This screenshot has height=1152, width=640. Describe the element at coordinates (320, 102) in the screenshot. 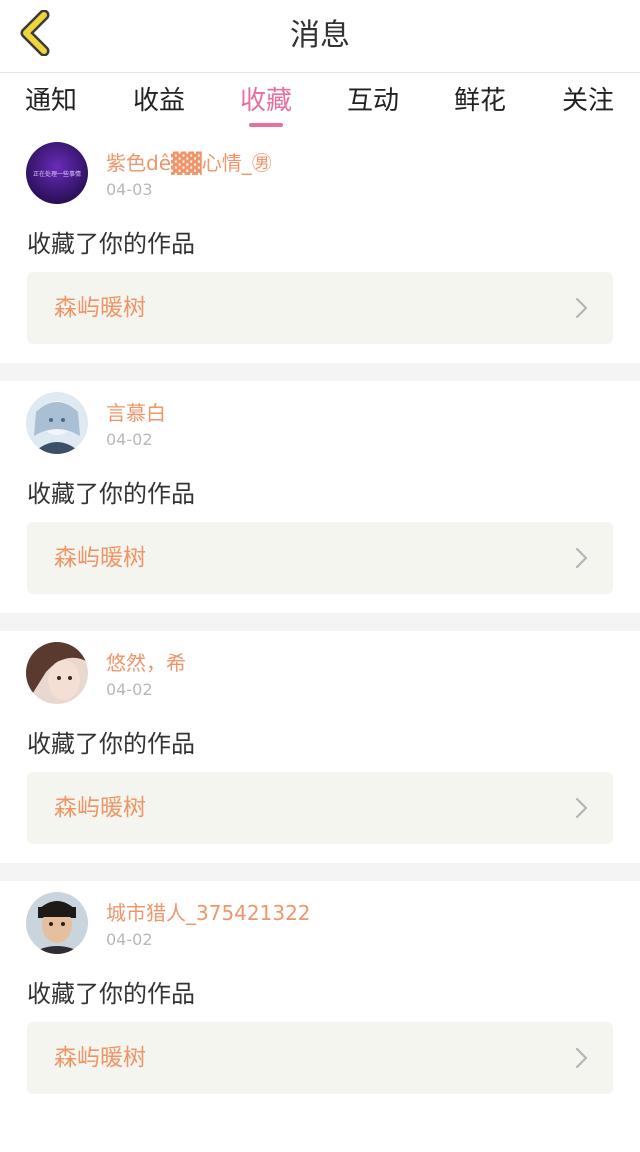

I see `tab-bar: 通知 收益 收藏 互动 鲜花 关注` at that location.